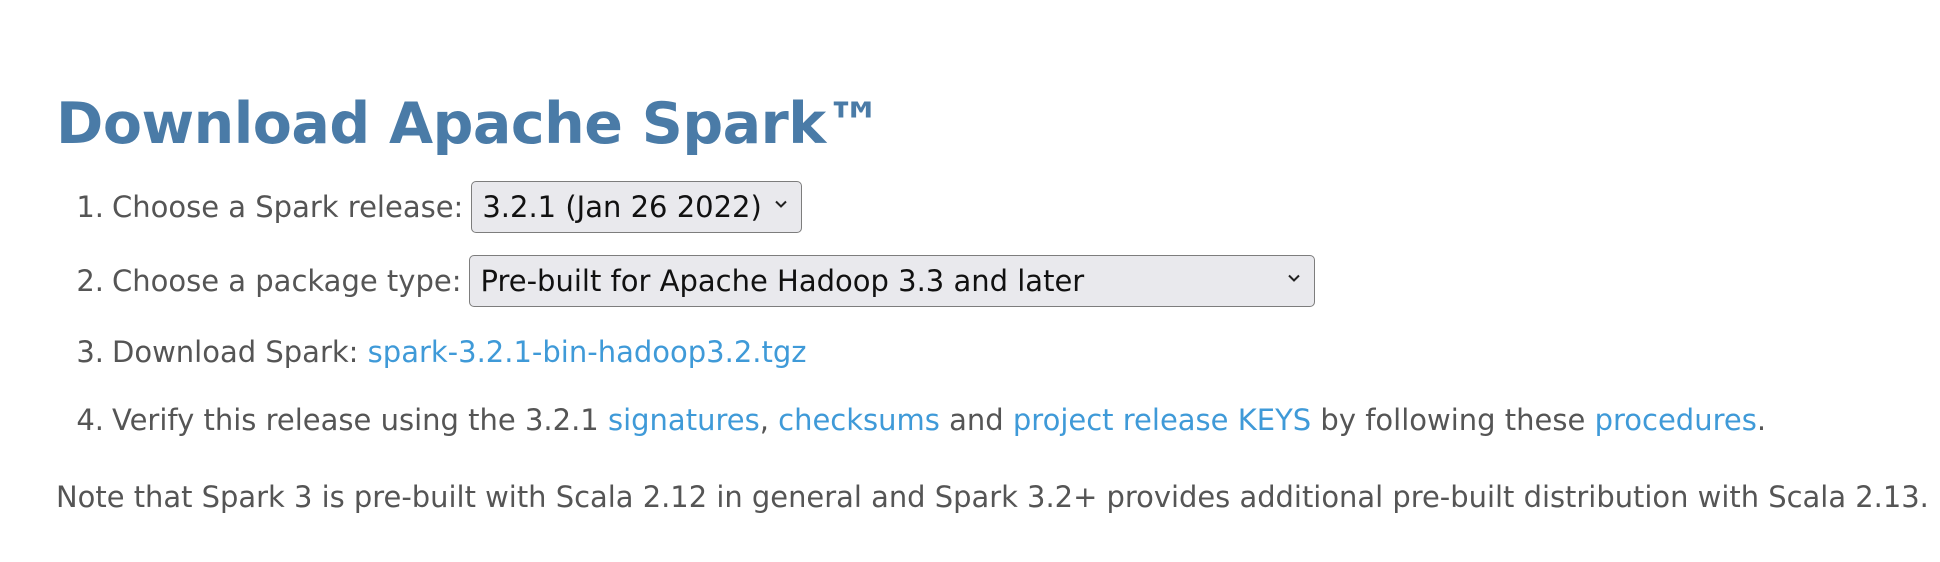 Image resolution: width=1940 pixels, height=562 pixels. What do you see at coordinates (976, 420) in the screenshot?
I see `verify-and: and` at bounding box center [976, 420].